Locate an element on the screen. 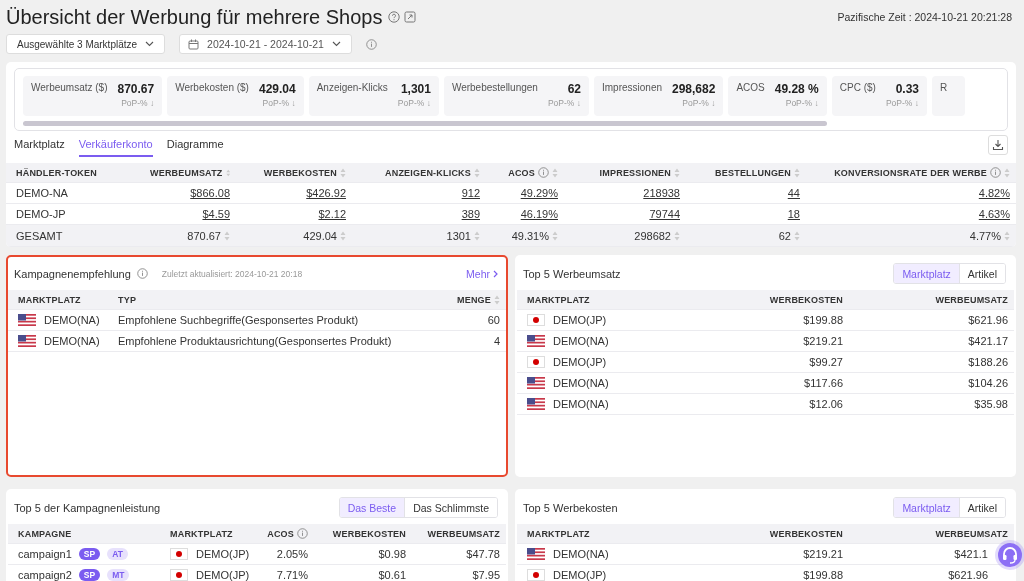  chevron-down-icon is located at coordinates (150, 44).